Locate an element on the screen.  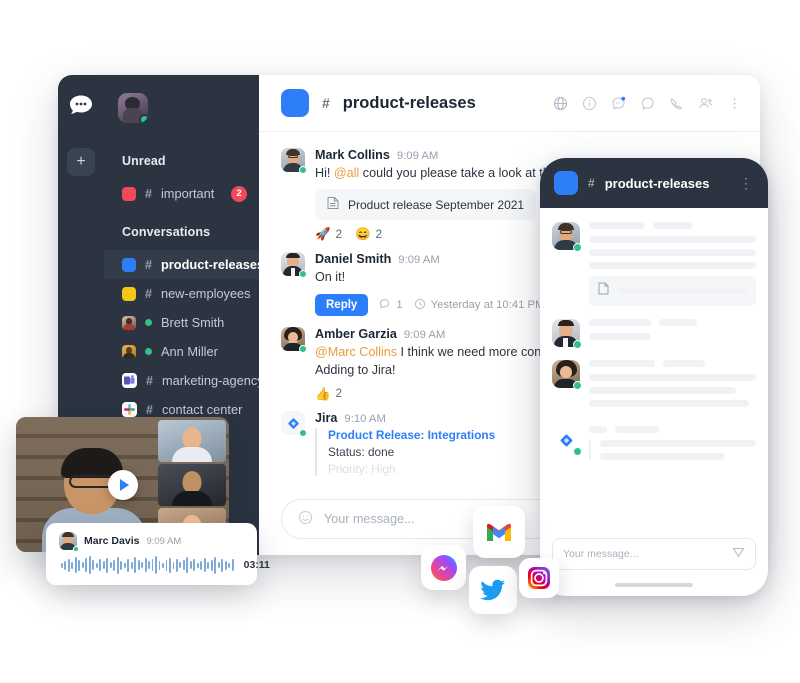
chat-bubble-badge-icon is located at coordinates (618, 103).